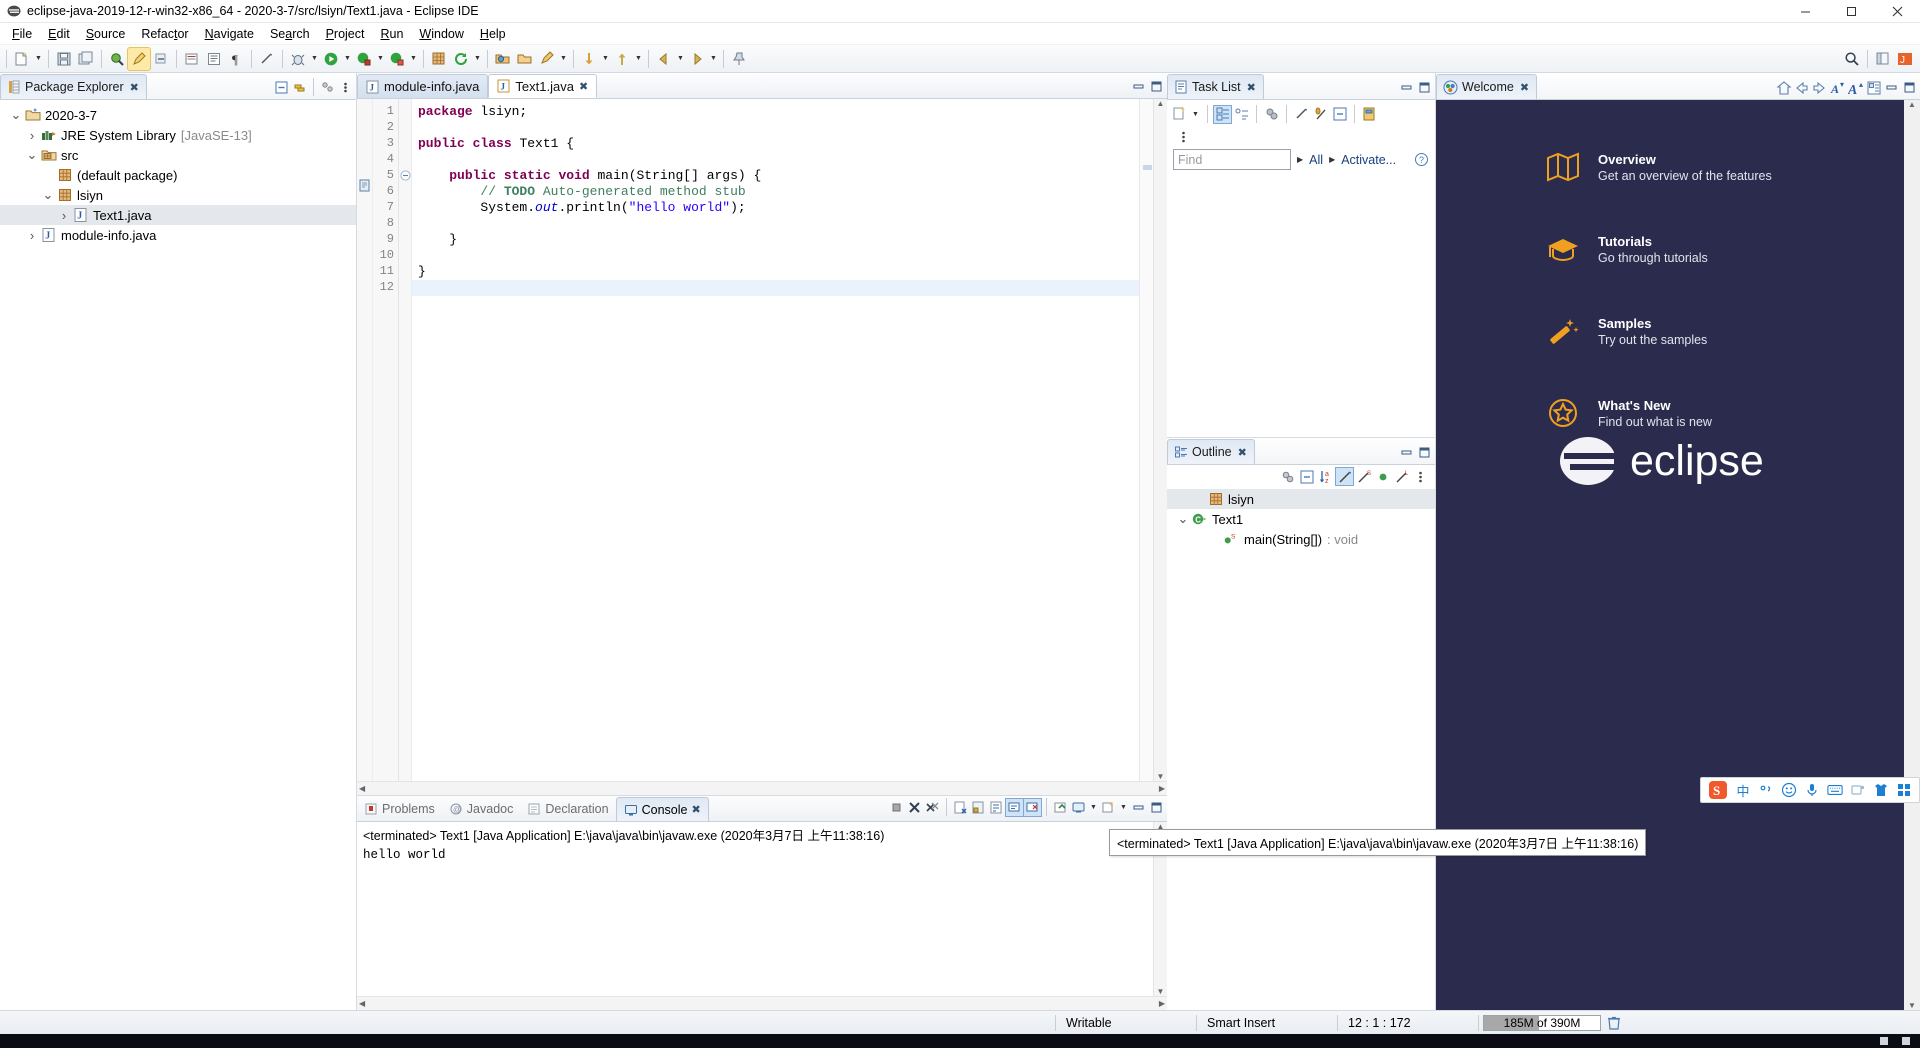 The height and width of the screenshot is (1048, 1920). What do you see at coordinates (405, 440) in the screenshot?
I see `folding-ruler` at bounding box center [405, 440].